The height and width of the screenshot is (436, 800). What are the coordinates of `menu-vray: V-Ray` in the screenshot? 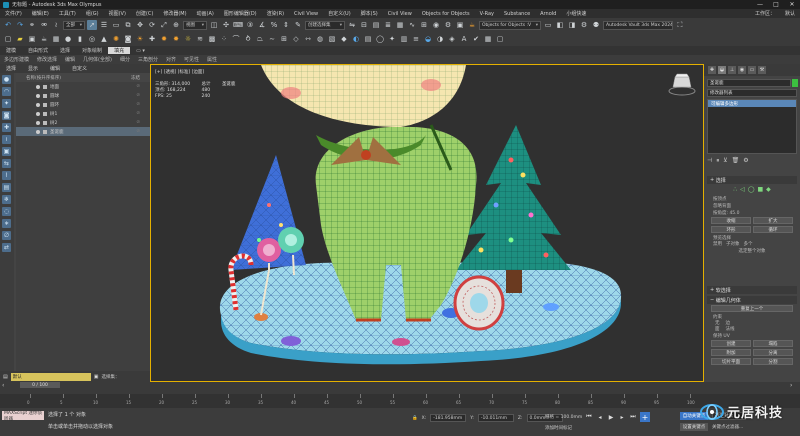 It's located at (487, 14).